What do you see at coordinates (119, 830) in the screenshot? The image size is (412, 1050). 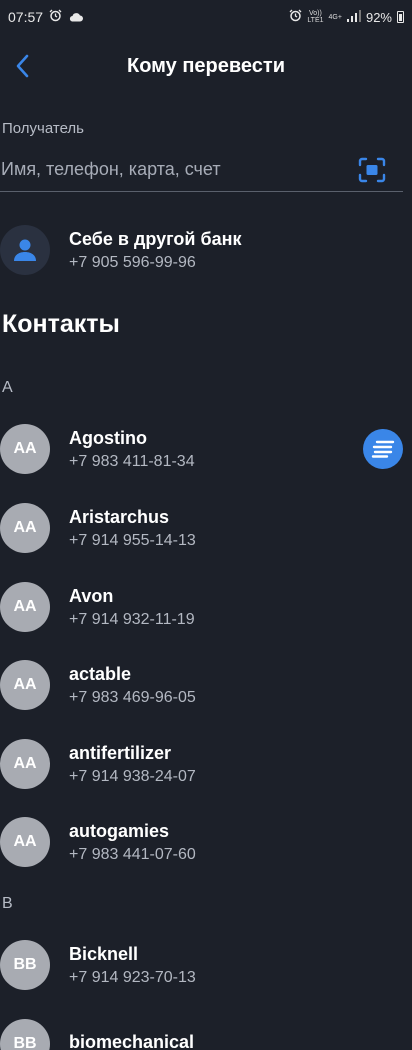 I see `contact-name: autogamies` at bounding box center [119, 830].